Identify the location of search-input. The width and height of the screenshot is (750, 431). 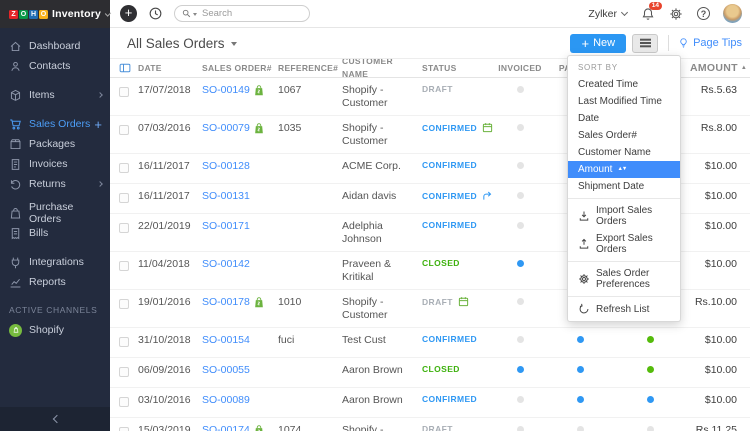
(247, 13).